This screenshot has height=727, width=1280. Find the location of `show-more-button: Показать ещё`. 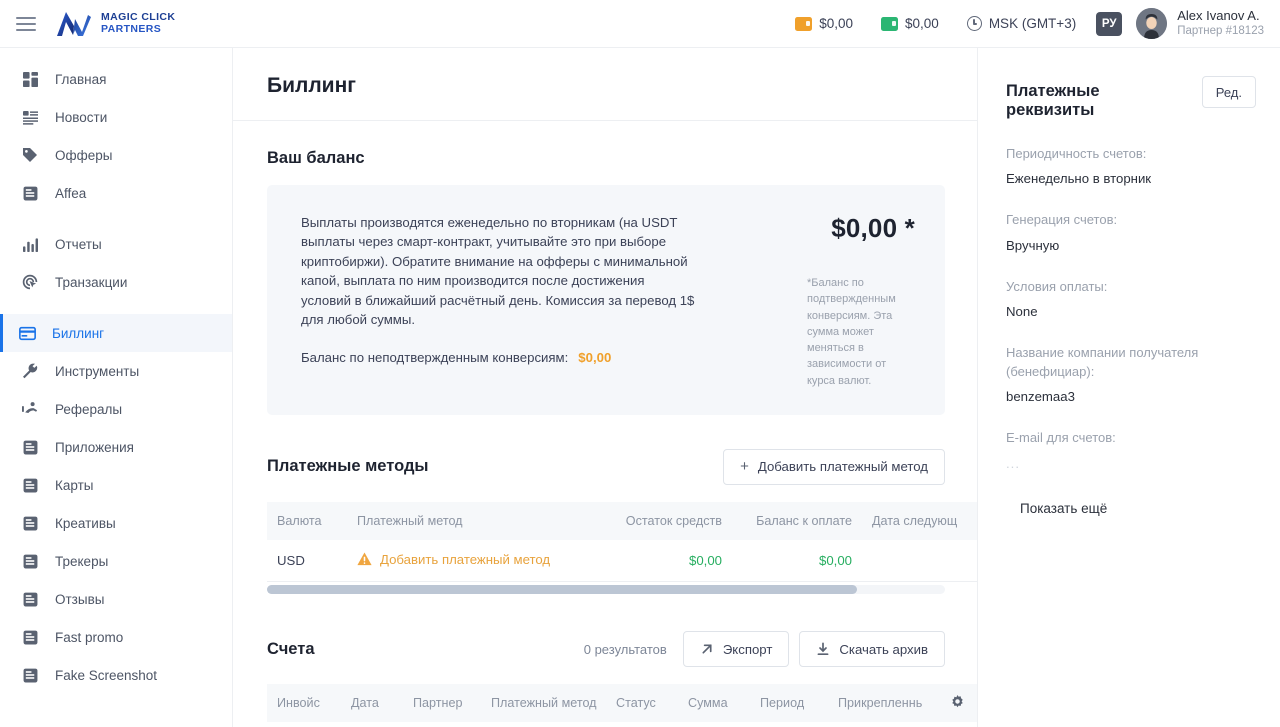

show-more-button: Показать ещё is located at coordinates (1131, 508).